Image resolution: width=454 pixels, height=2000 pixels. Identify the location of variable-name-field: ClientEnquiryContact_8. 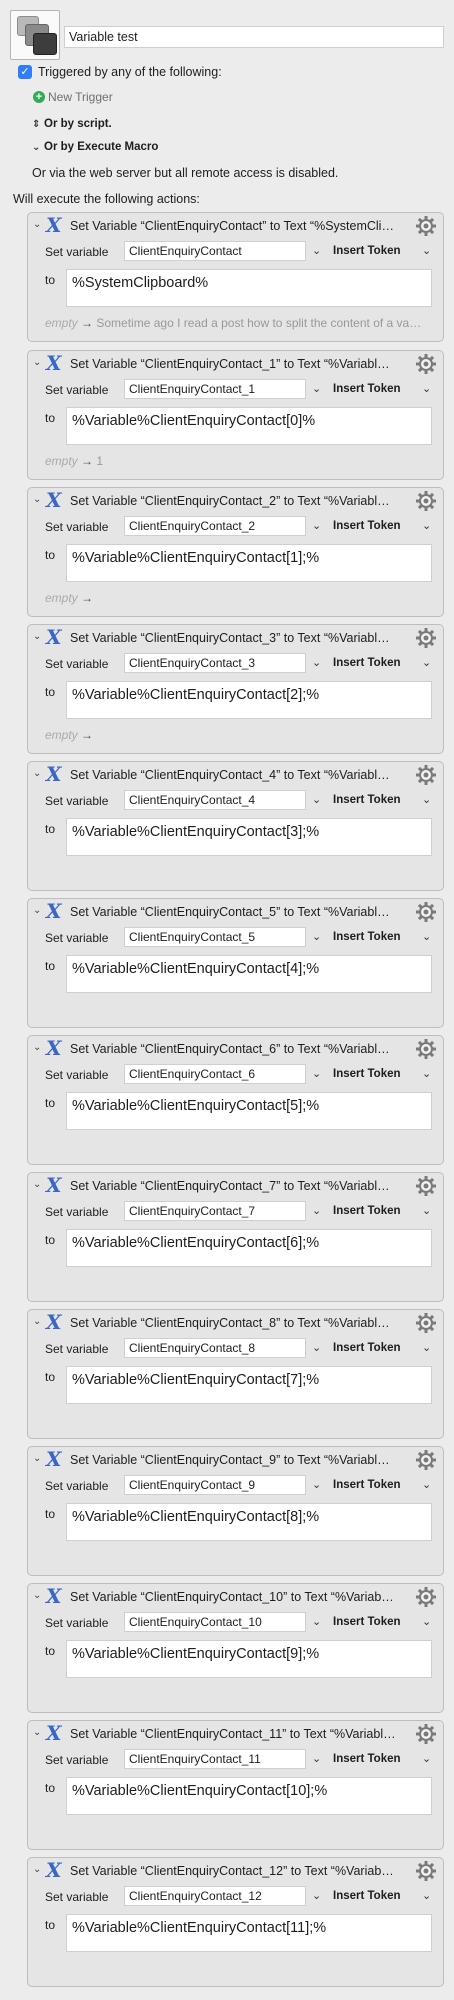
(215, 1348).